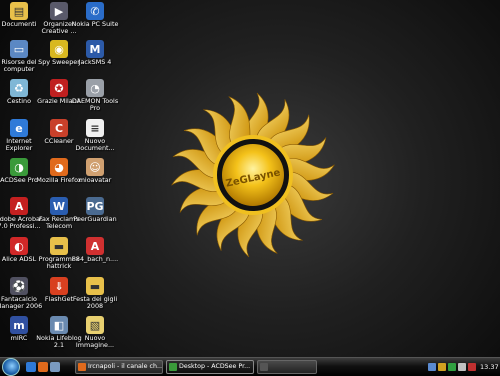 Image resolution: width=500 pixels, height=376 pixels. What do you see at coordinates (59, 88) in the screenshot?
I see `milan-logo-icon: ✪` at bounding box center [59, 88].